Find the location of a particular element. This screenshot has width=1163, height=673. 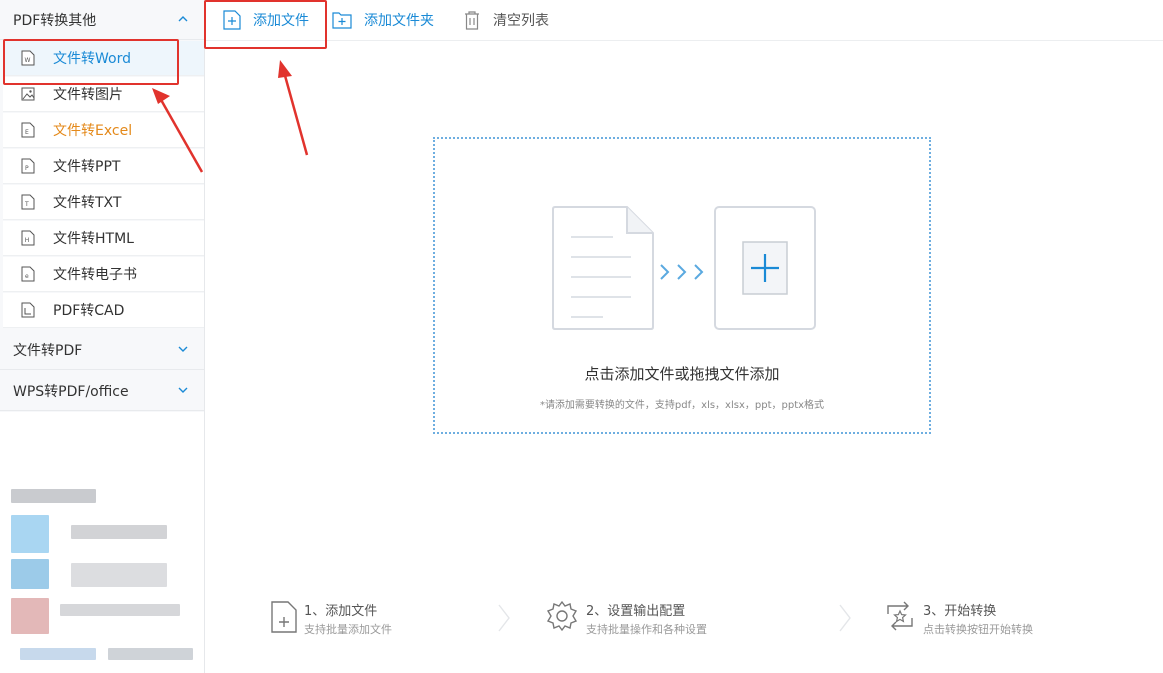

gear-icon is located at coordinates (562, 616).